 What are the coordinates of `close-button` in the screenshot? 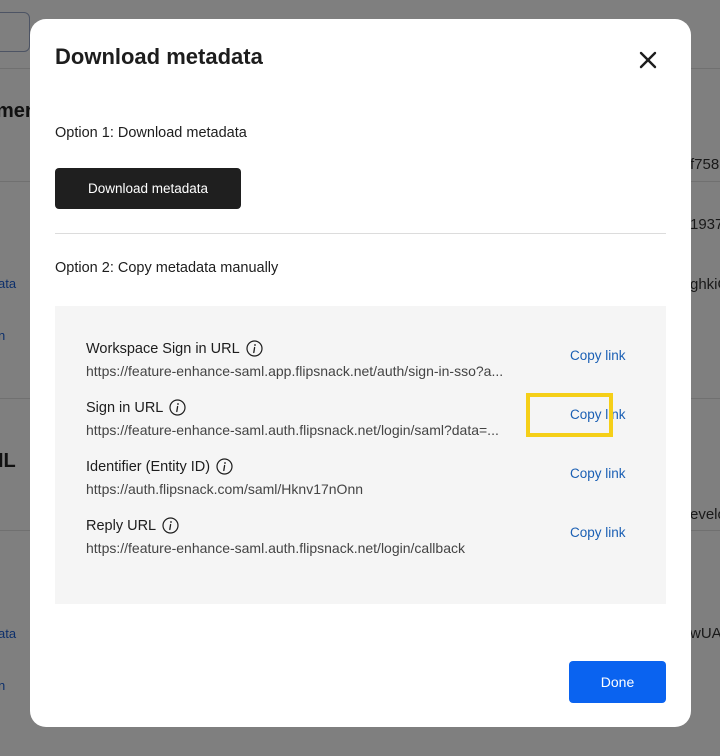 It's located at (648, 61).